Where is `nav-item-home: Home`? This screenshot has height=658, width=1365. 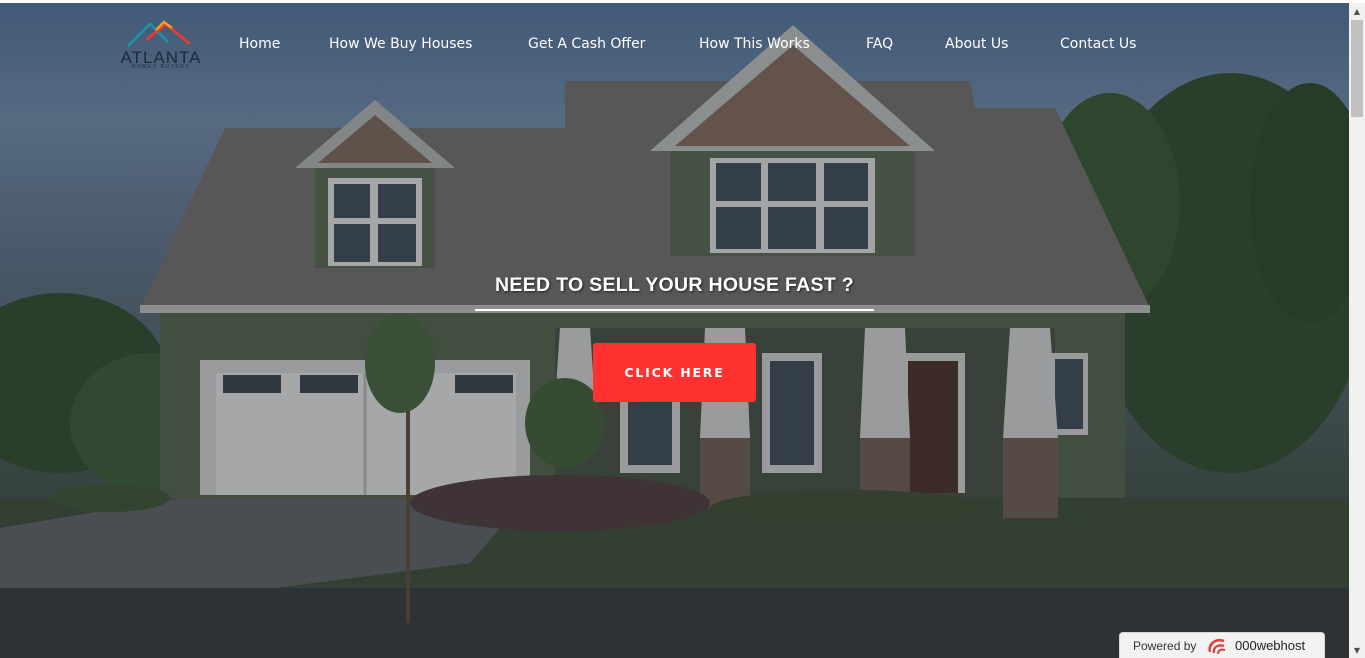 nav-item-home: Home is located at coordinates (259, 44).